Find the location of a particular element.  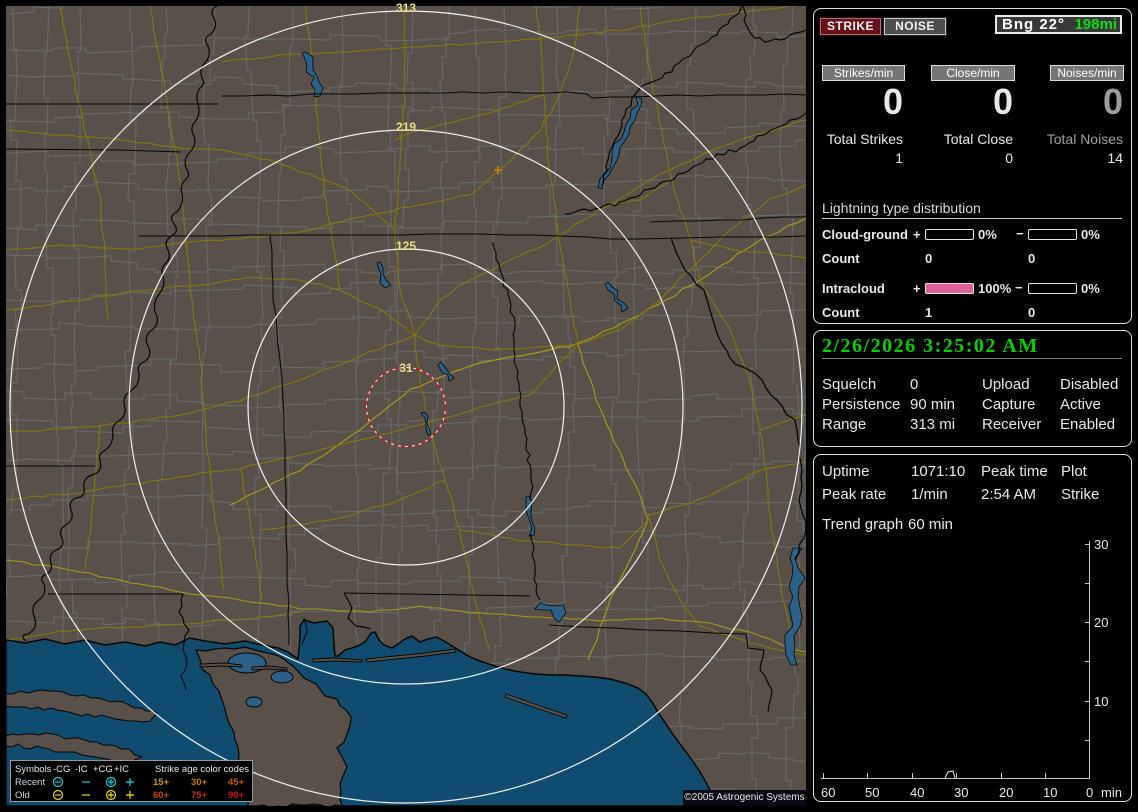

svg-text: 40 is located at coordinates (917, 792).